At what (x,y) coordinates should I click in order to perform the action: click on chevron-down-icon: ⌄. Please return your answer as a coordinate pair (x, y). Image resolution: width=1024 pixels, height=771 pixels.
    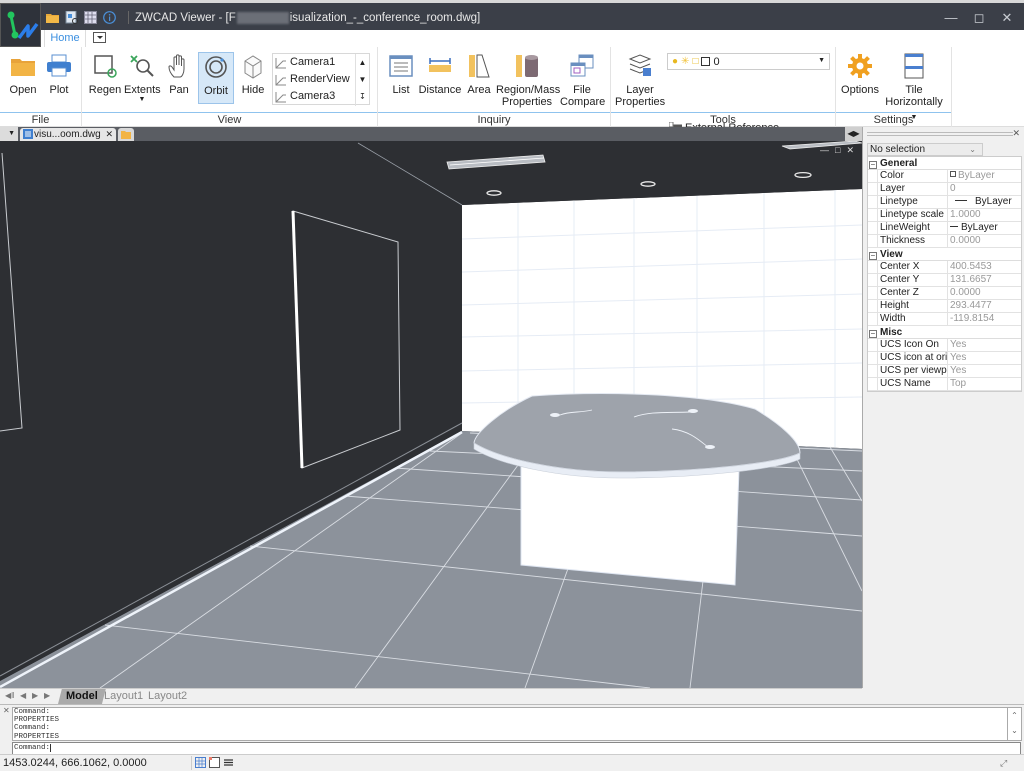
    Looking at the image, I should click on (1014, 730).